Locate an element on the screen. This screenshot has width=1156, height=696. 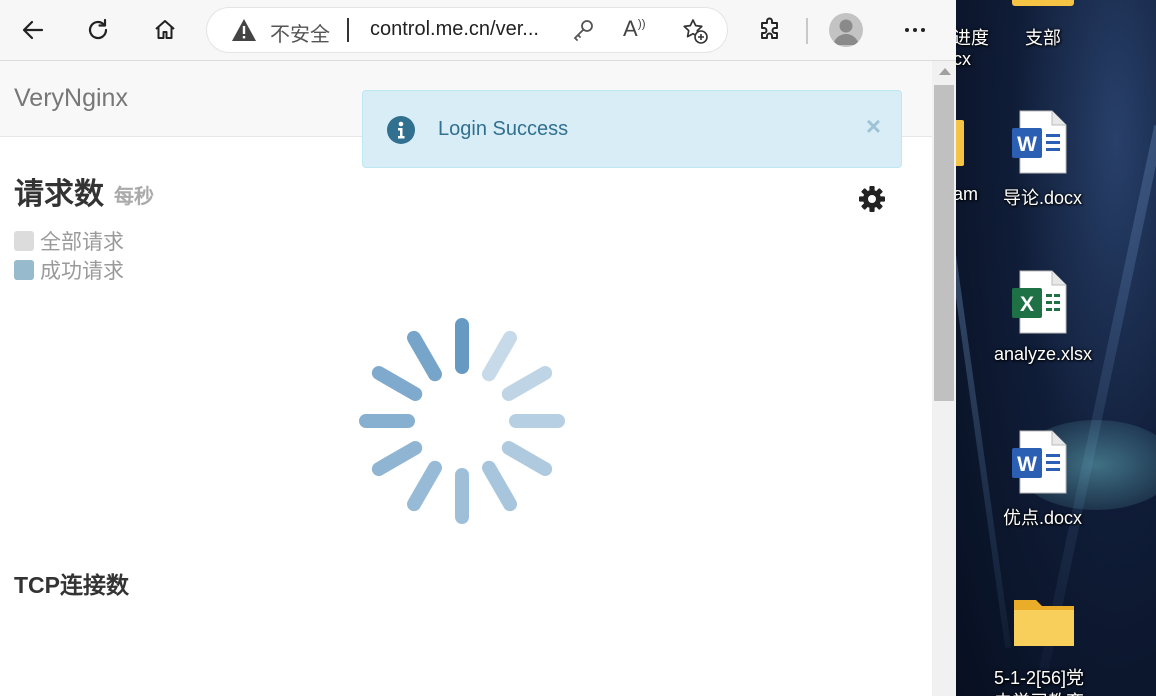
svg-text: X is located at coordinates (1027, 304).